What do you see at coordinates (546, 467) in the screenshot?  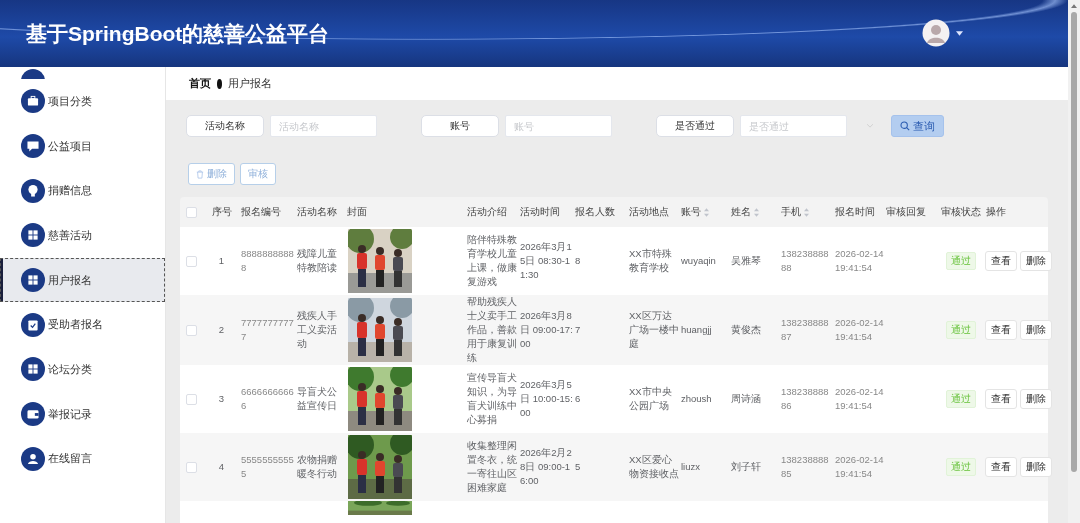 I see `table-cell-text: 2026年2月28日 09:00-16:00` at bounding box center [546, 467].